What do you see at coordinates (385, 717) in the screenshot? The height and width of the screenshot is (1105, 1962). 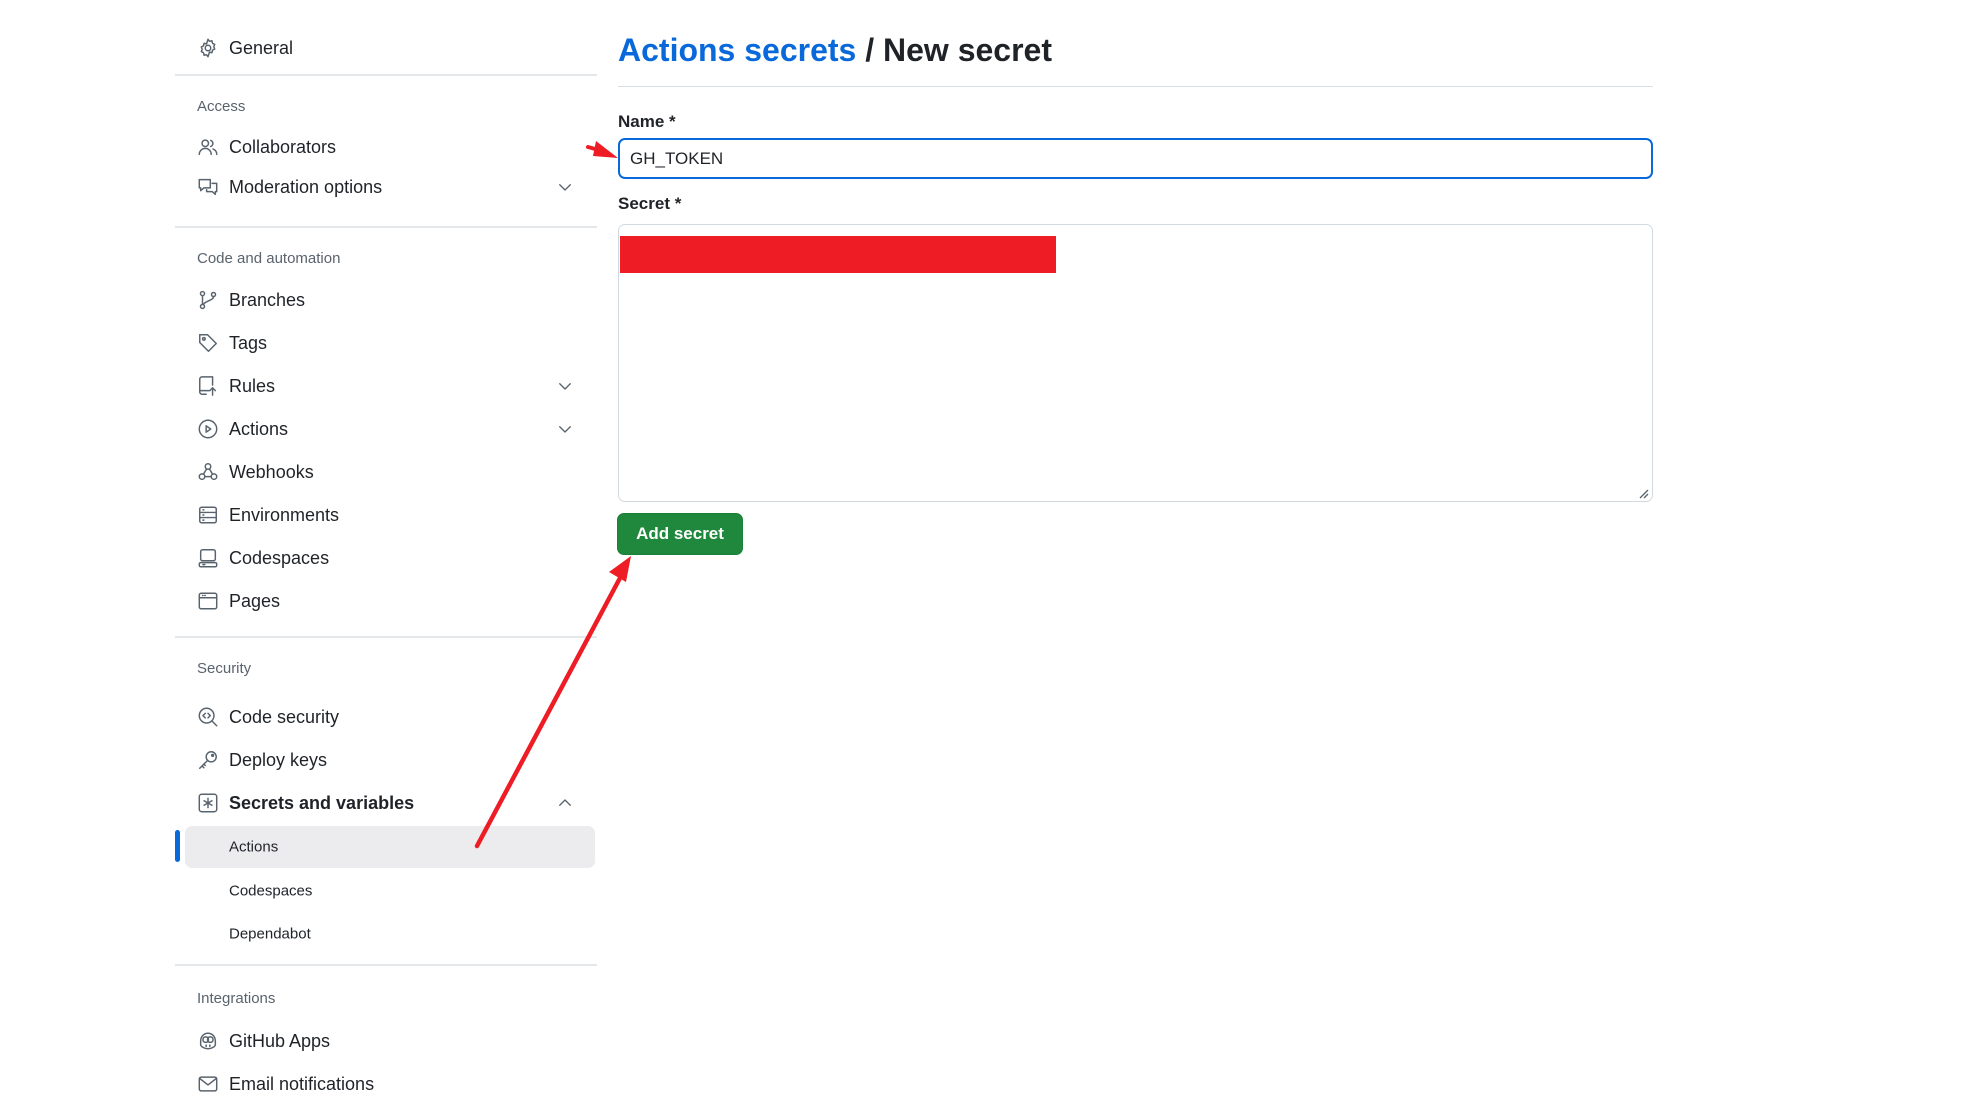 I see `sidebar-item-code-security: Code security` at bounding box center [385, 717].